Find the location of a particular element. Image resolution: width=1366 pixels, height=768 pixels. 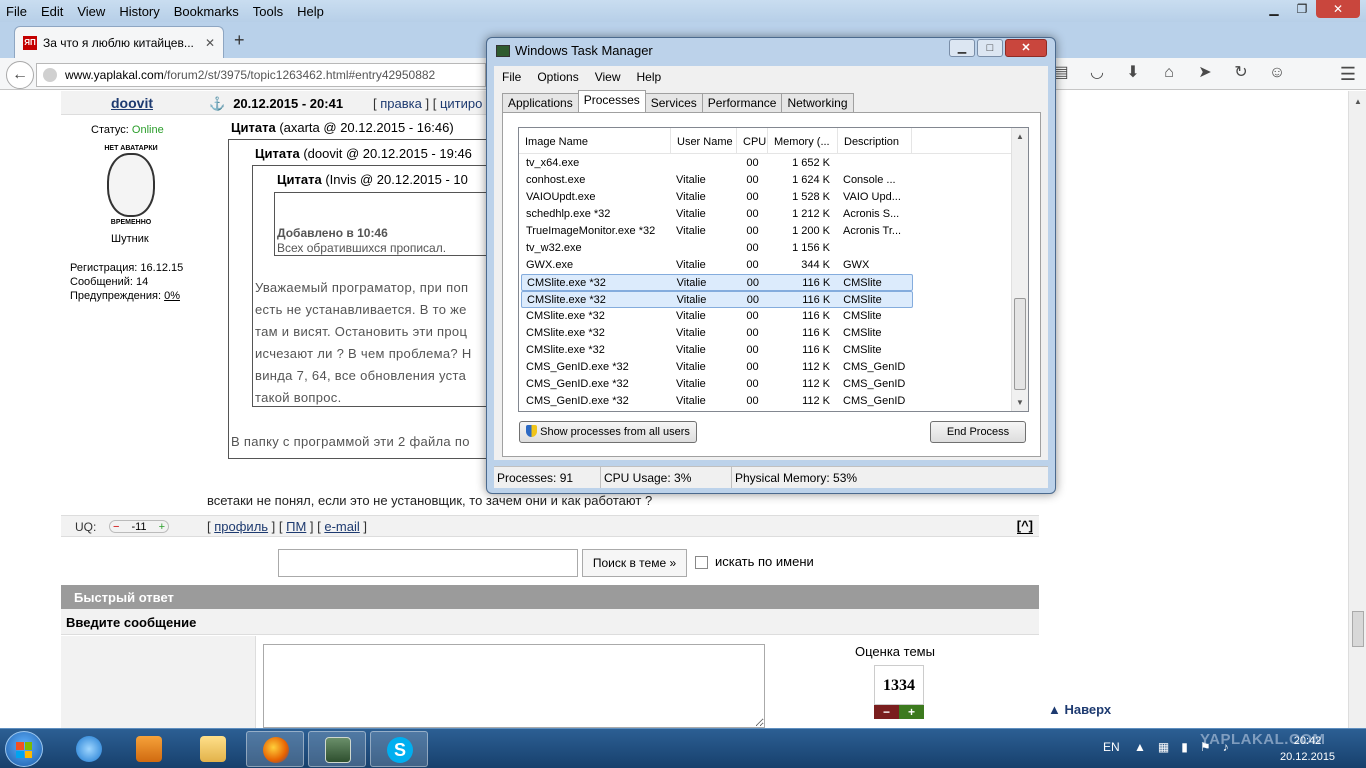

search-input is located at coordinates (428, 563).